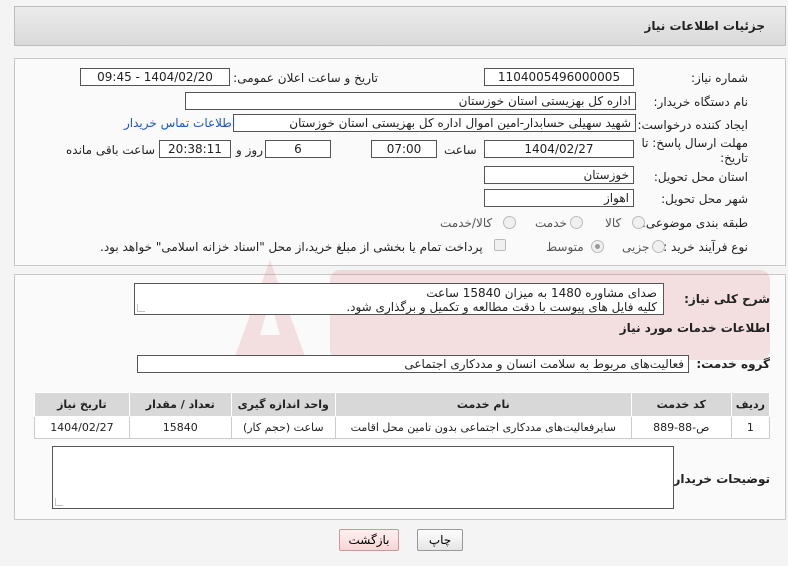 The image size is (788, 566). Describe the element at coordinates (305, 78) in the screenshot. I see `announce-label: تاریخ و ساعت اعلان عمومی:` at that location.